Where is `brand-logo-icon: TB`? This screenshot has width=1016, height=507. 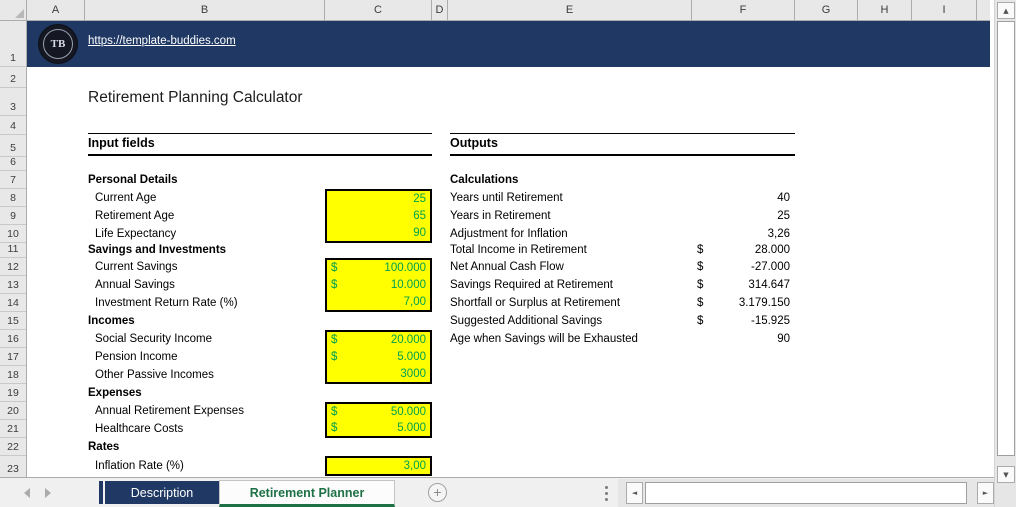 brand-logo-icon: TB is located at coordinates (58, 44).